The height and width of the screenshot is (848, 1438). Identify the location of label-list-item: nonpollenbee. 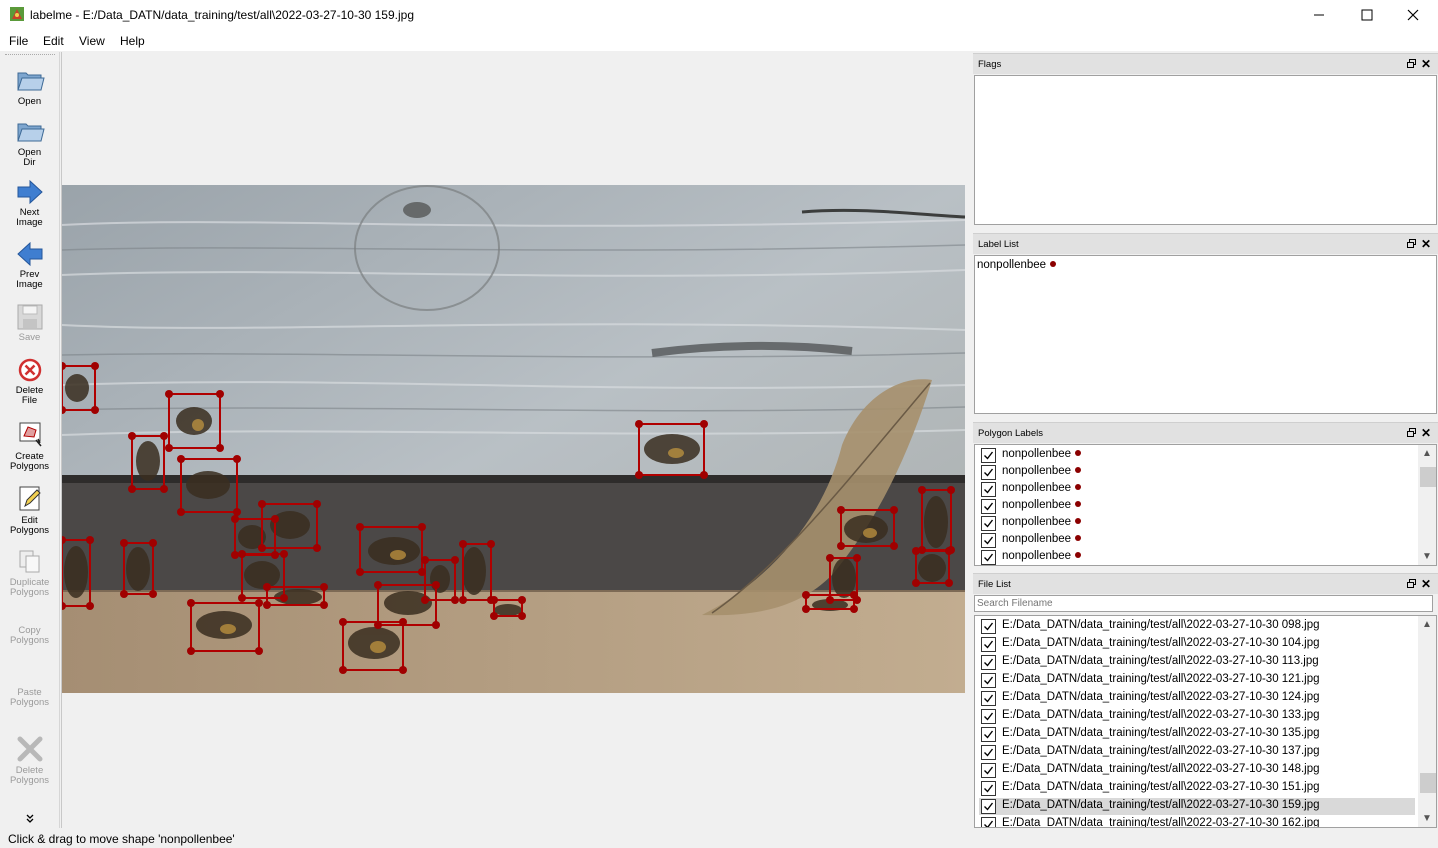
(1017, 267).